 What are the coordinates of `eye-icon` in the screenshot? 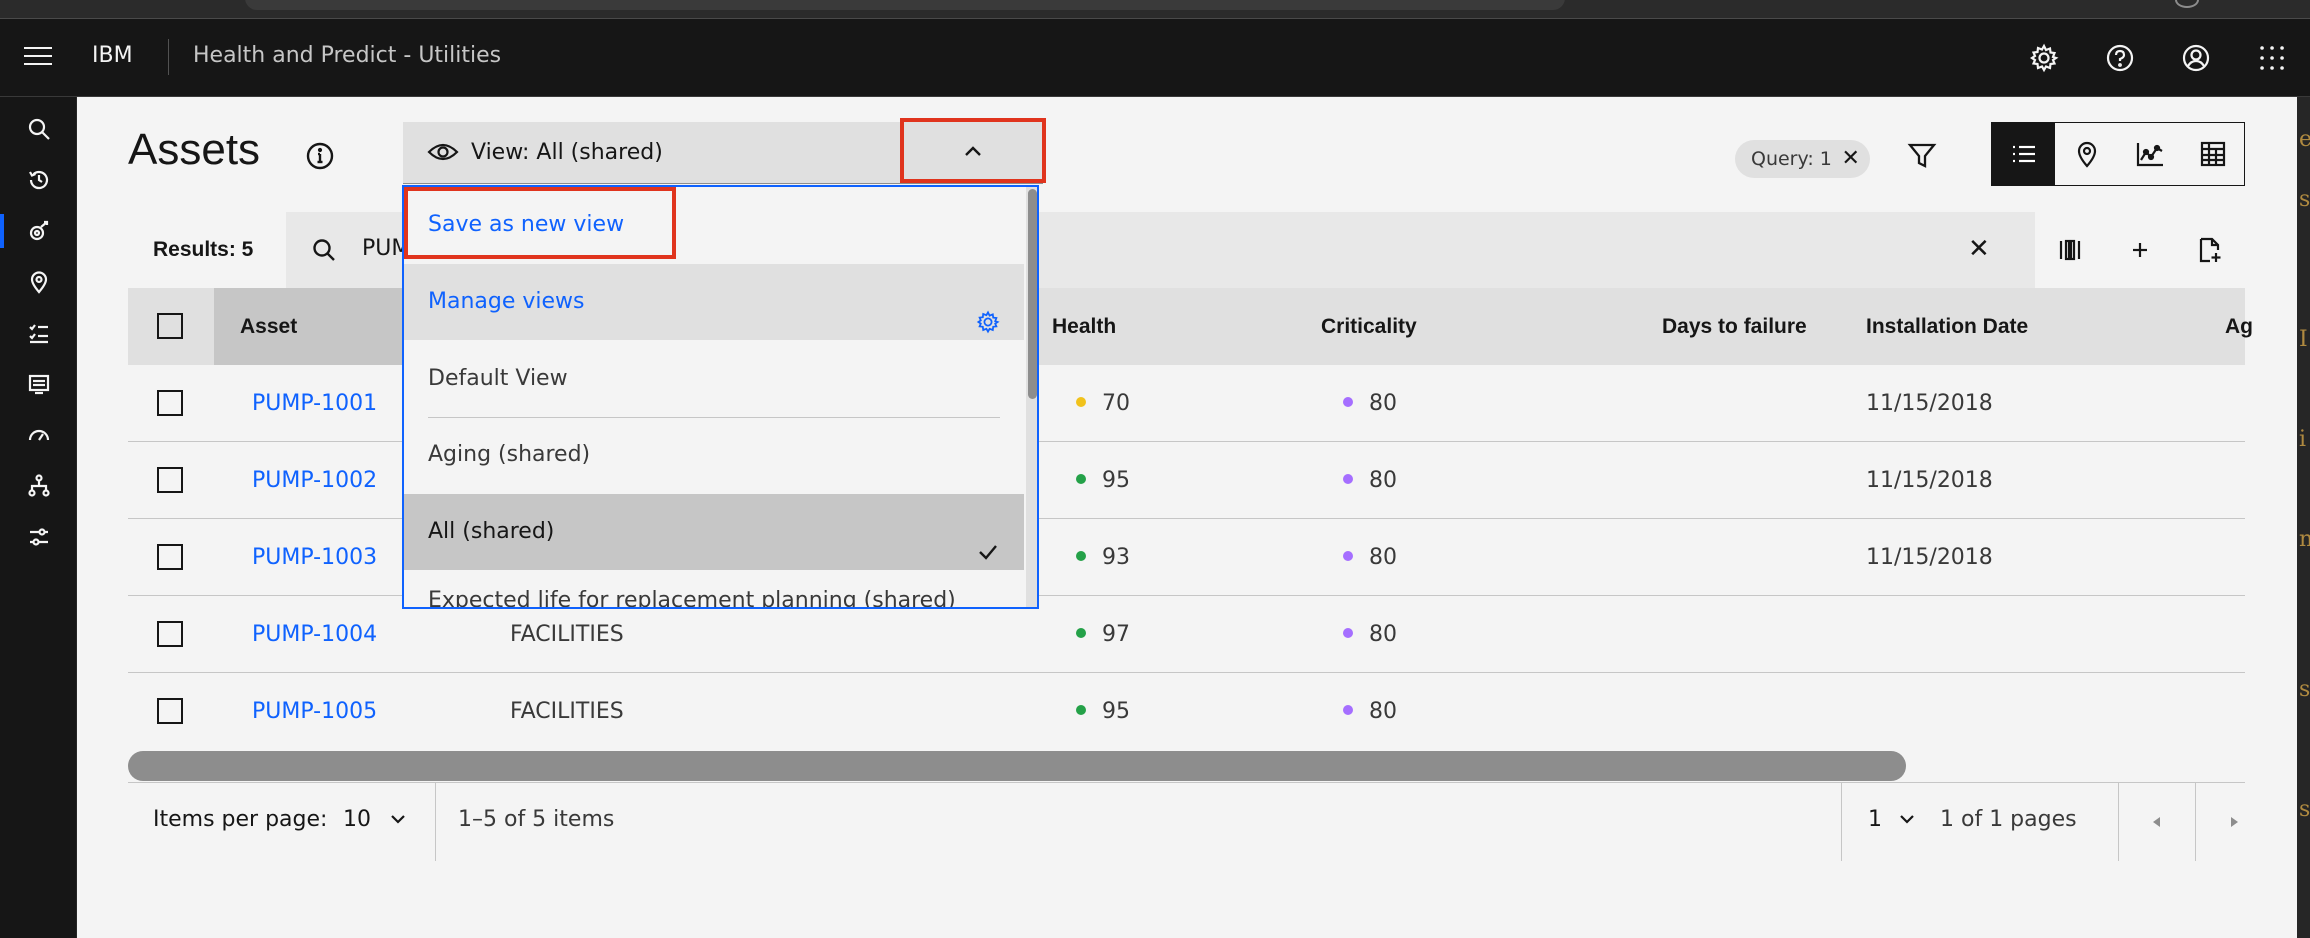 It's located at (443, 154).